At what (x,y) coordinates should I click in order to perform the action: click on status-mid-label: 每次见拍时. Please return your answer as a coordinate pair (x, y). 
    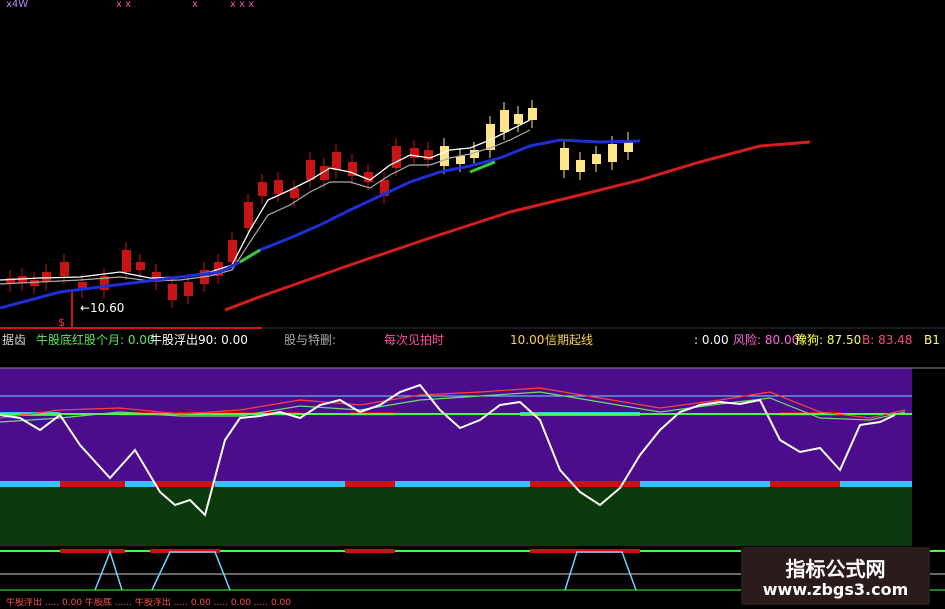
    Looking at the image, I should click on (414, 340).